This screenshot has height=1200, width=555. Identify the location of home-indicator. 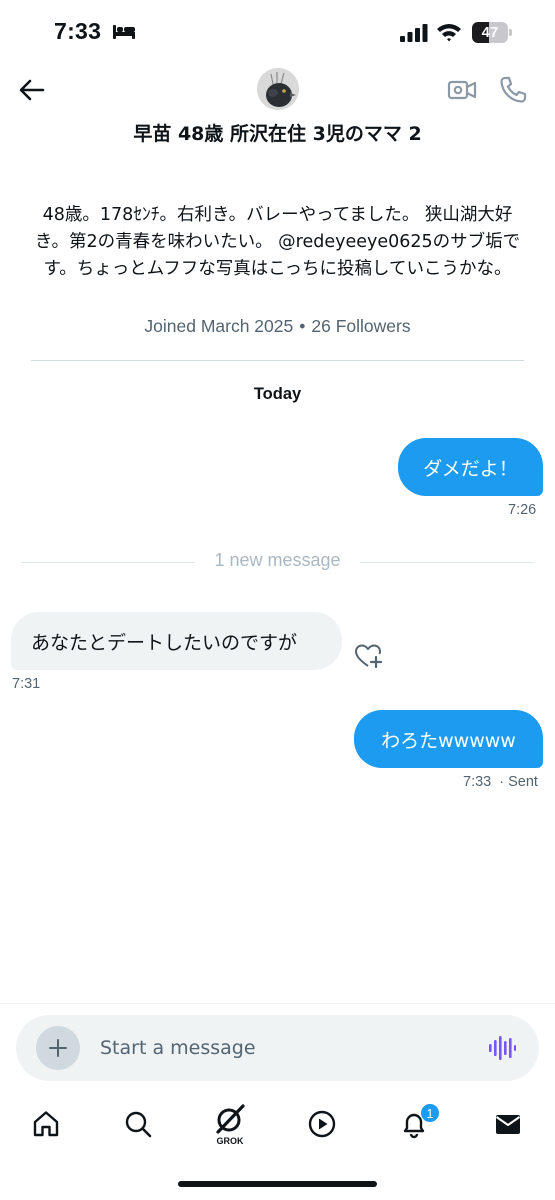
(277, 1184).